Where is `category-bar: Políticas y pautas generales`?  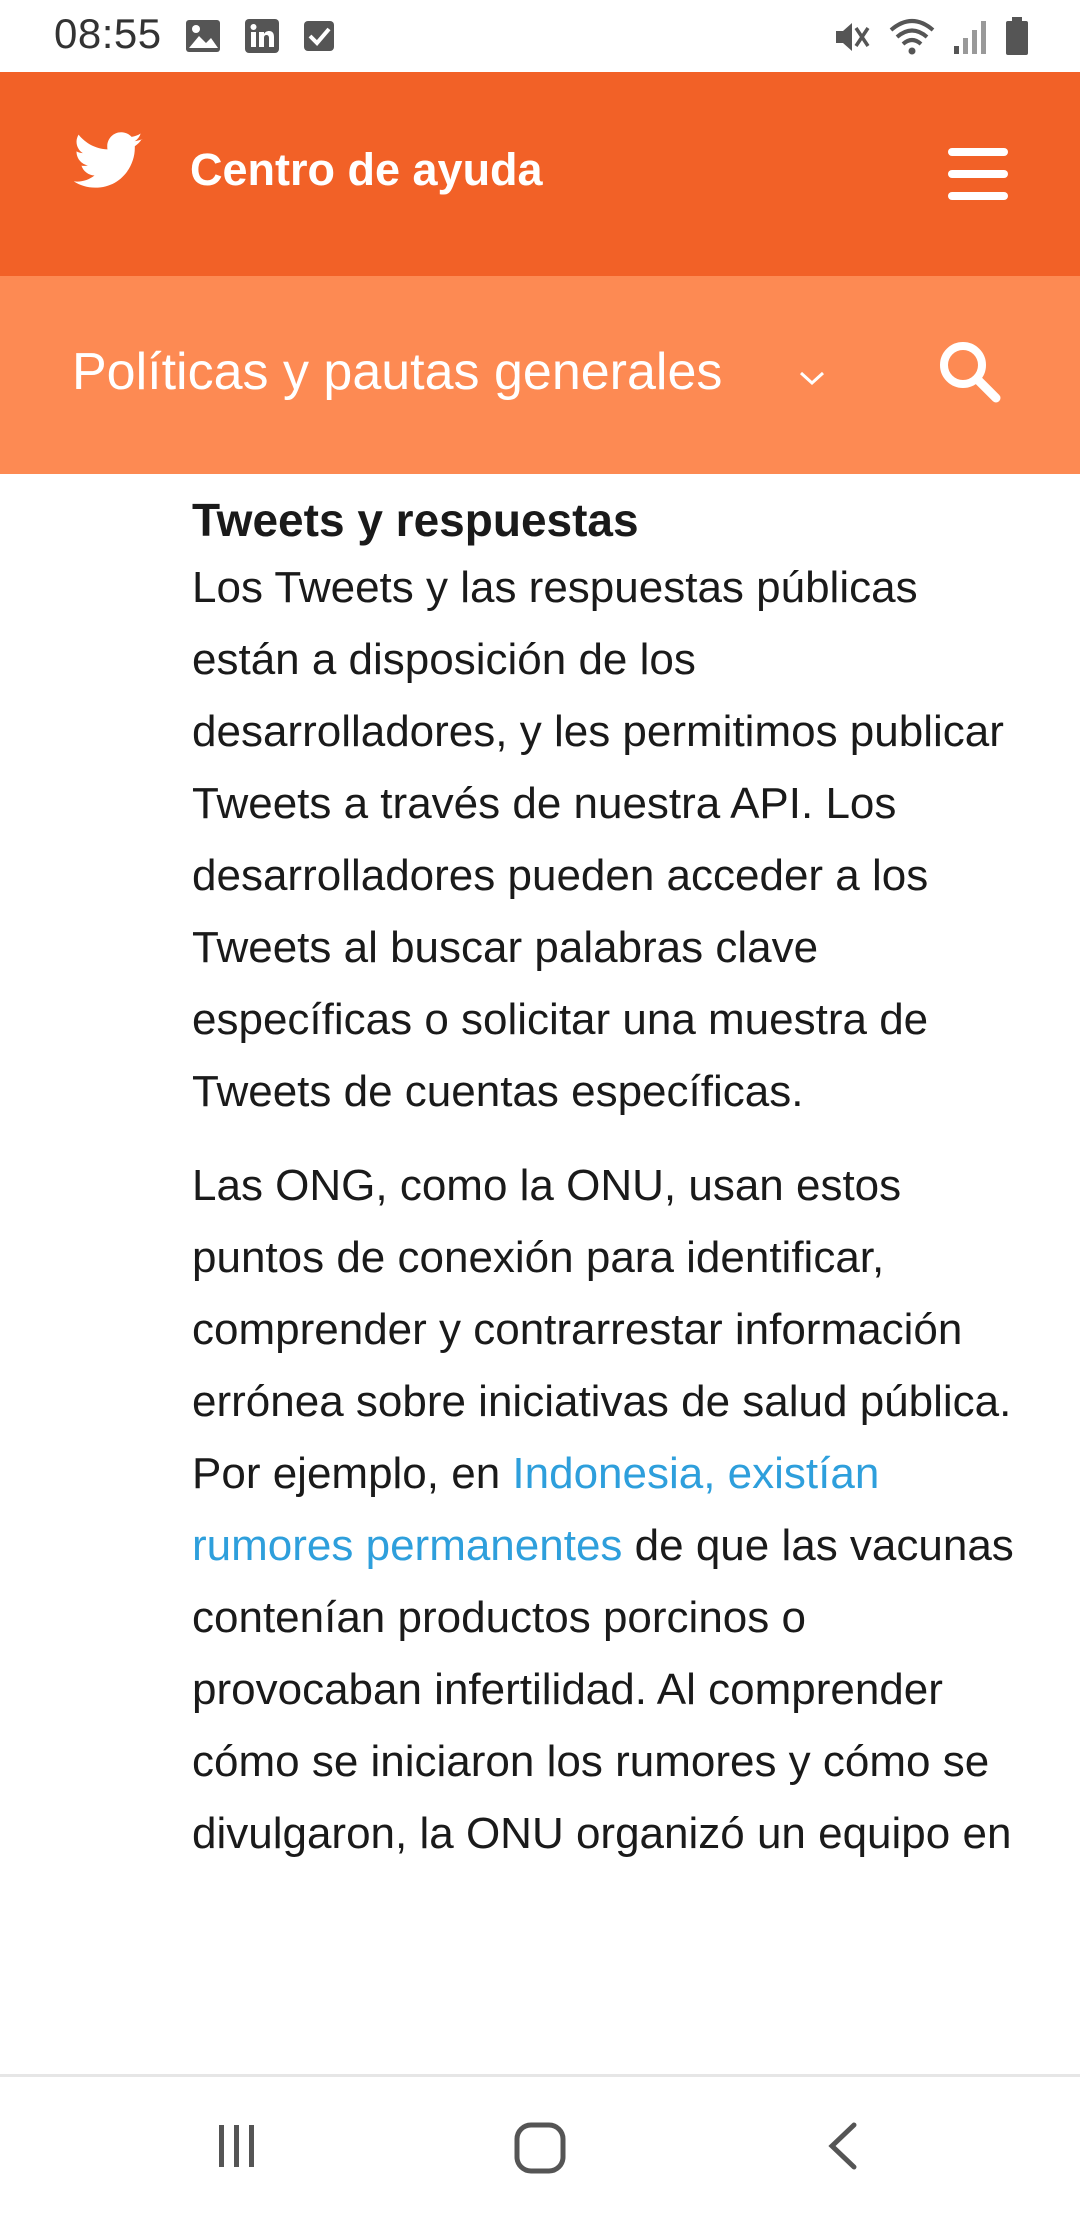
category-bar: Políticas y pautas generales is located at coordinates (540, 375).